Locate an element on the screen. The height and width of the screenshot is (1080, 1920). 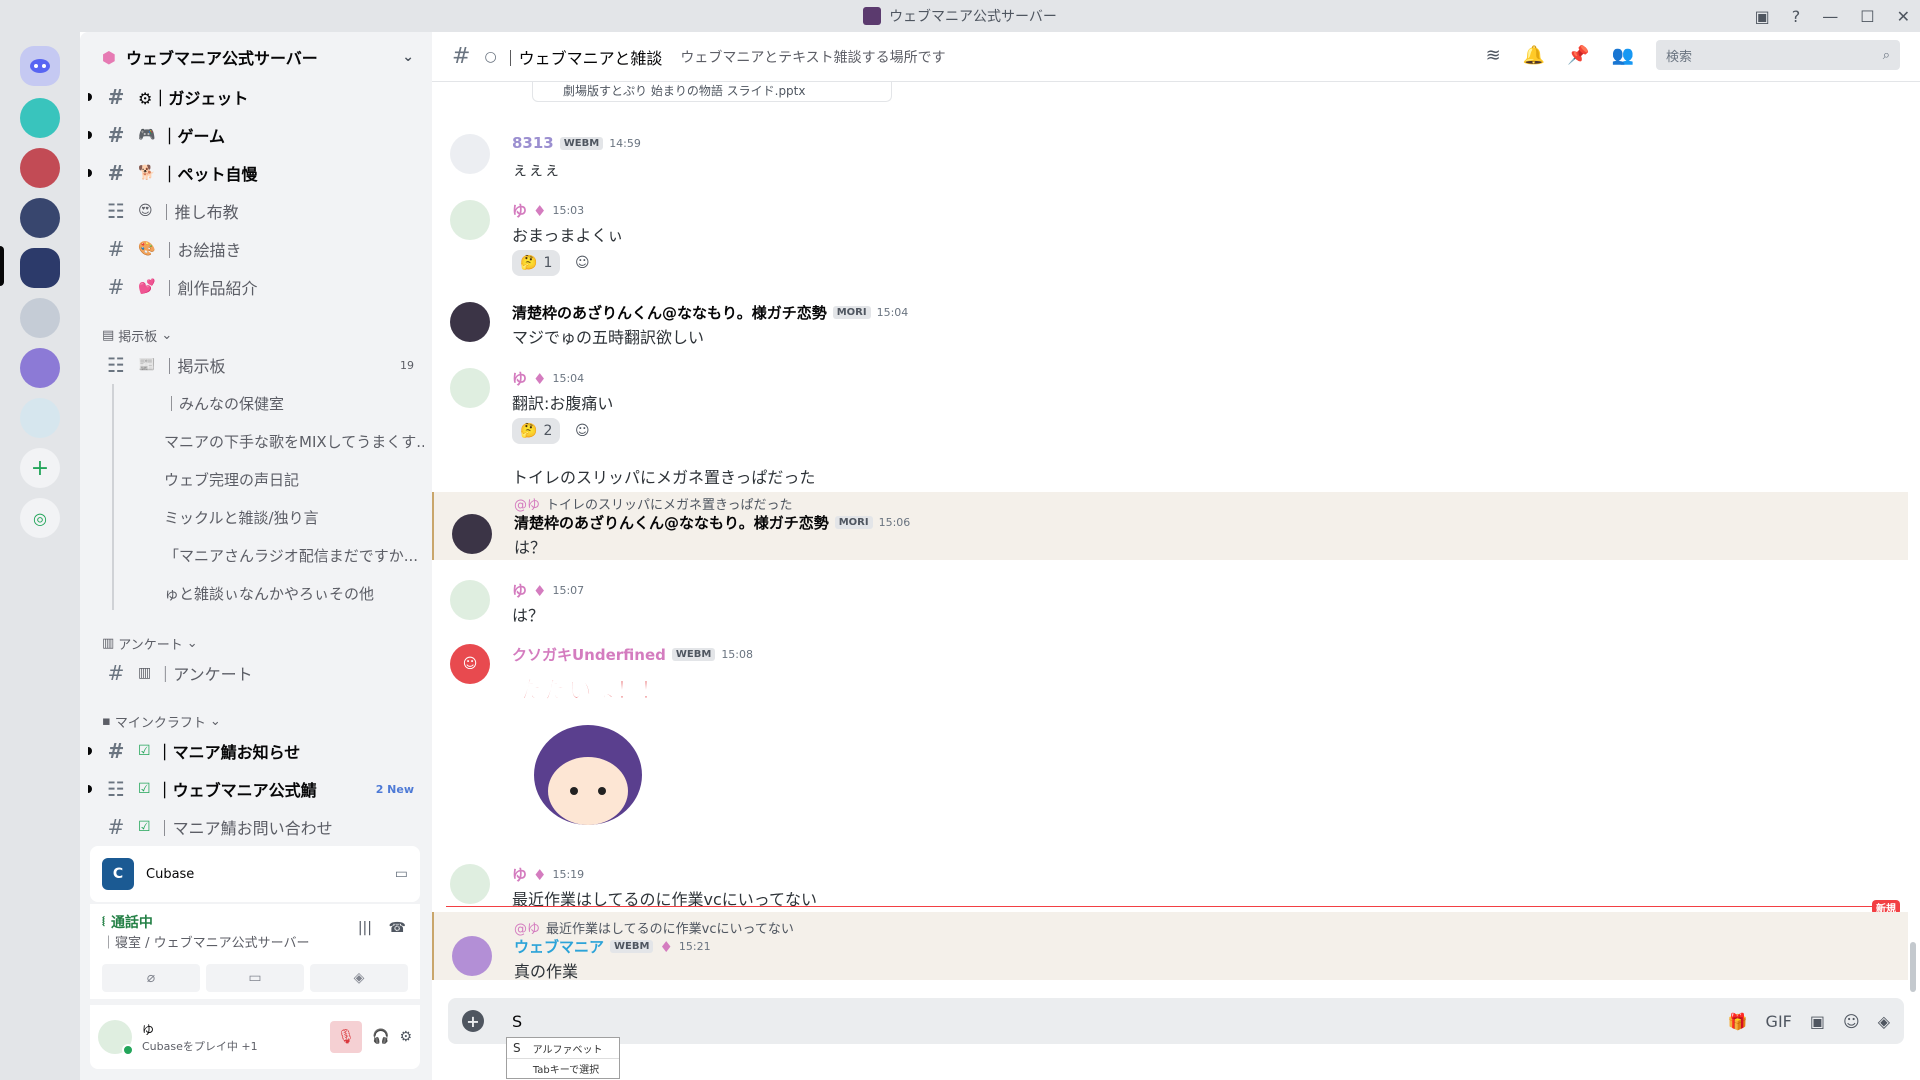
gift-icon: 🎁 is located at coordinates (1738, 1021).